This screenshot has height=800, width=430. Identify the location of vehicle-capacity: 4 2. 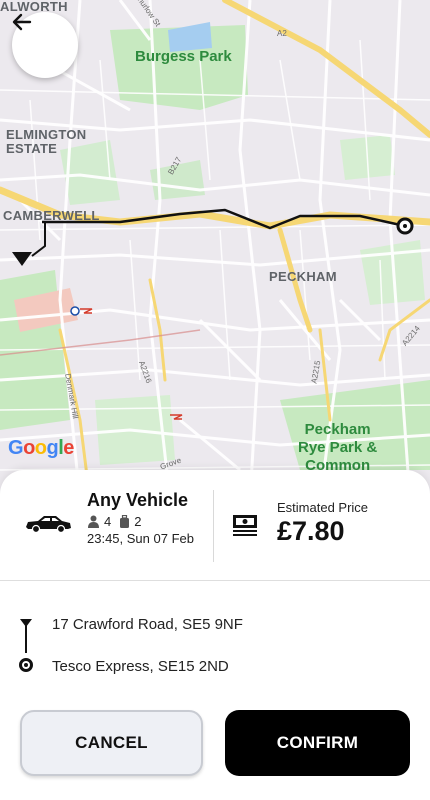
(144, 521).